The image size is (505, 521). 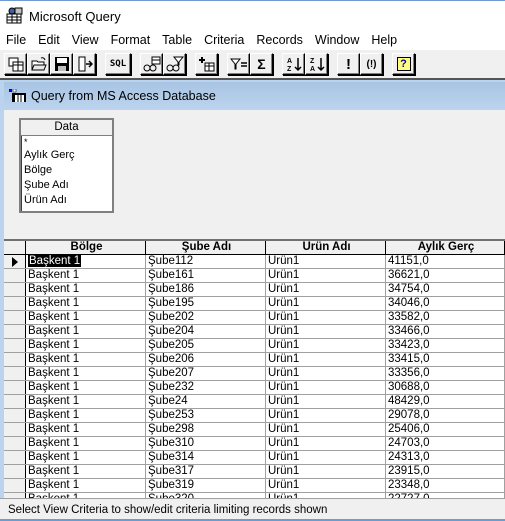 What do you see at coordinates (61, 64) in the screenshot?
I see `save-button` at bounding box center [61, 64].